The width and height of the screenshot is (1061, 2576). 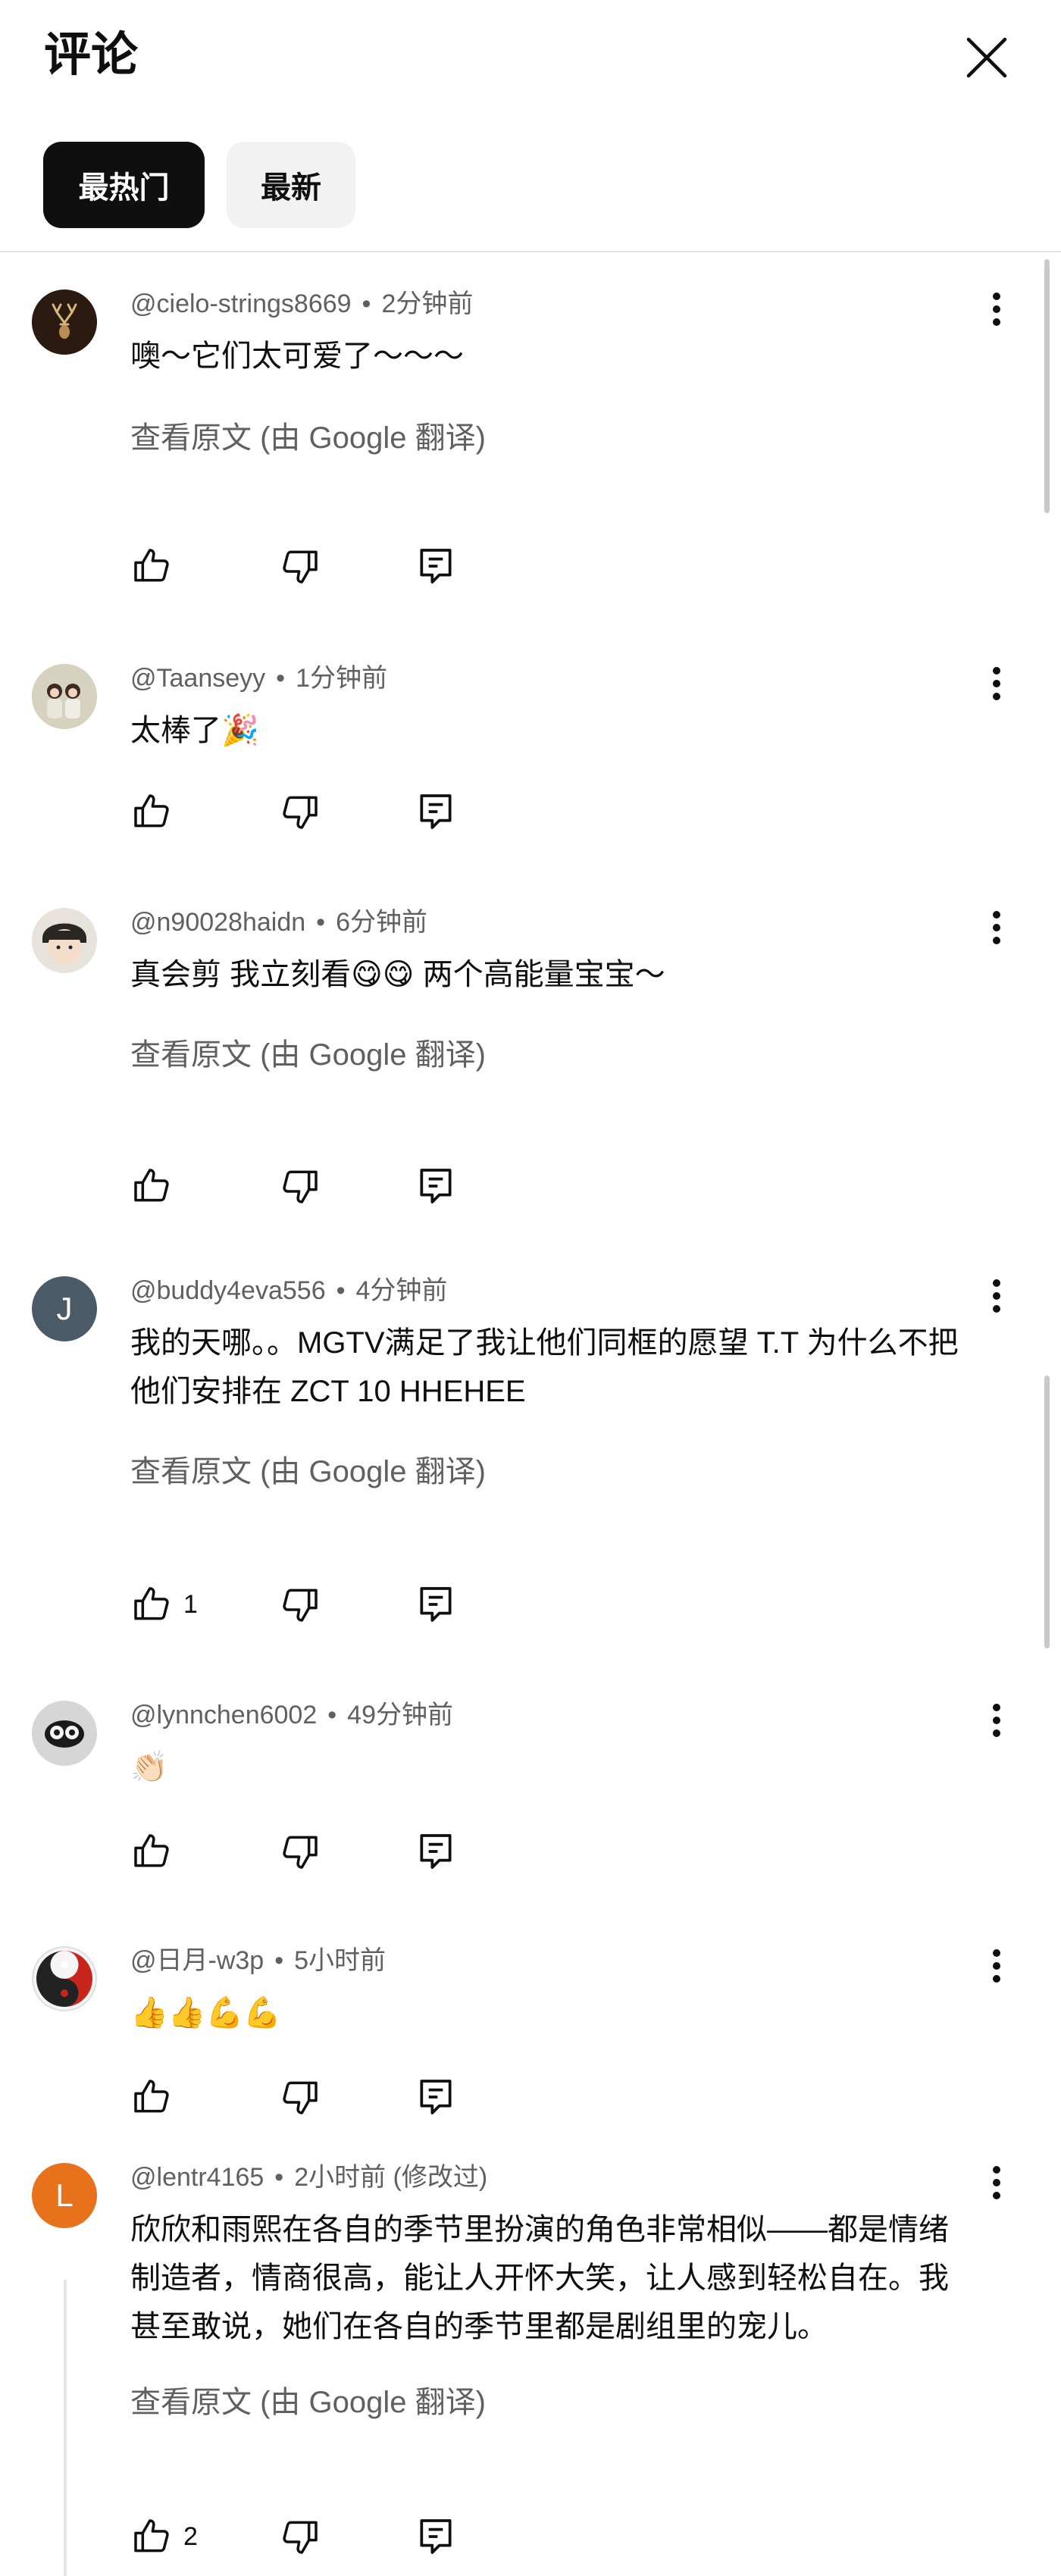 I want to click on timestamp: 5小时前, so click(x=340, y=1960).